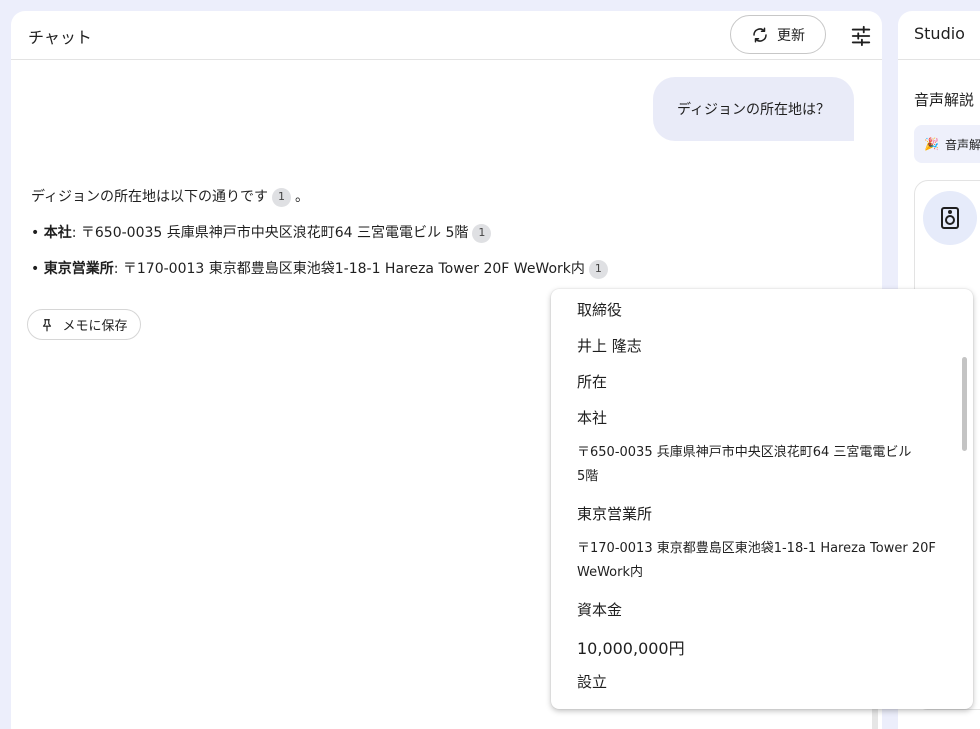 The image size is (980, 729). I want to click on studio-header: Studio, so click(939, 35).